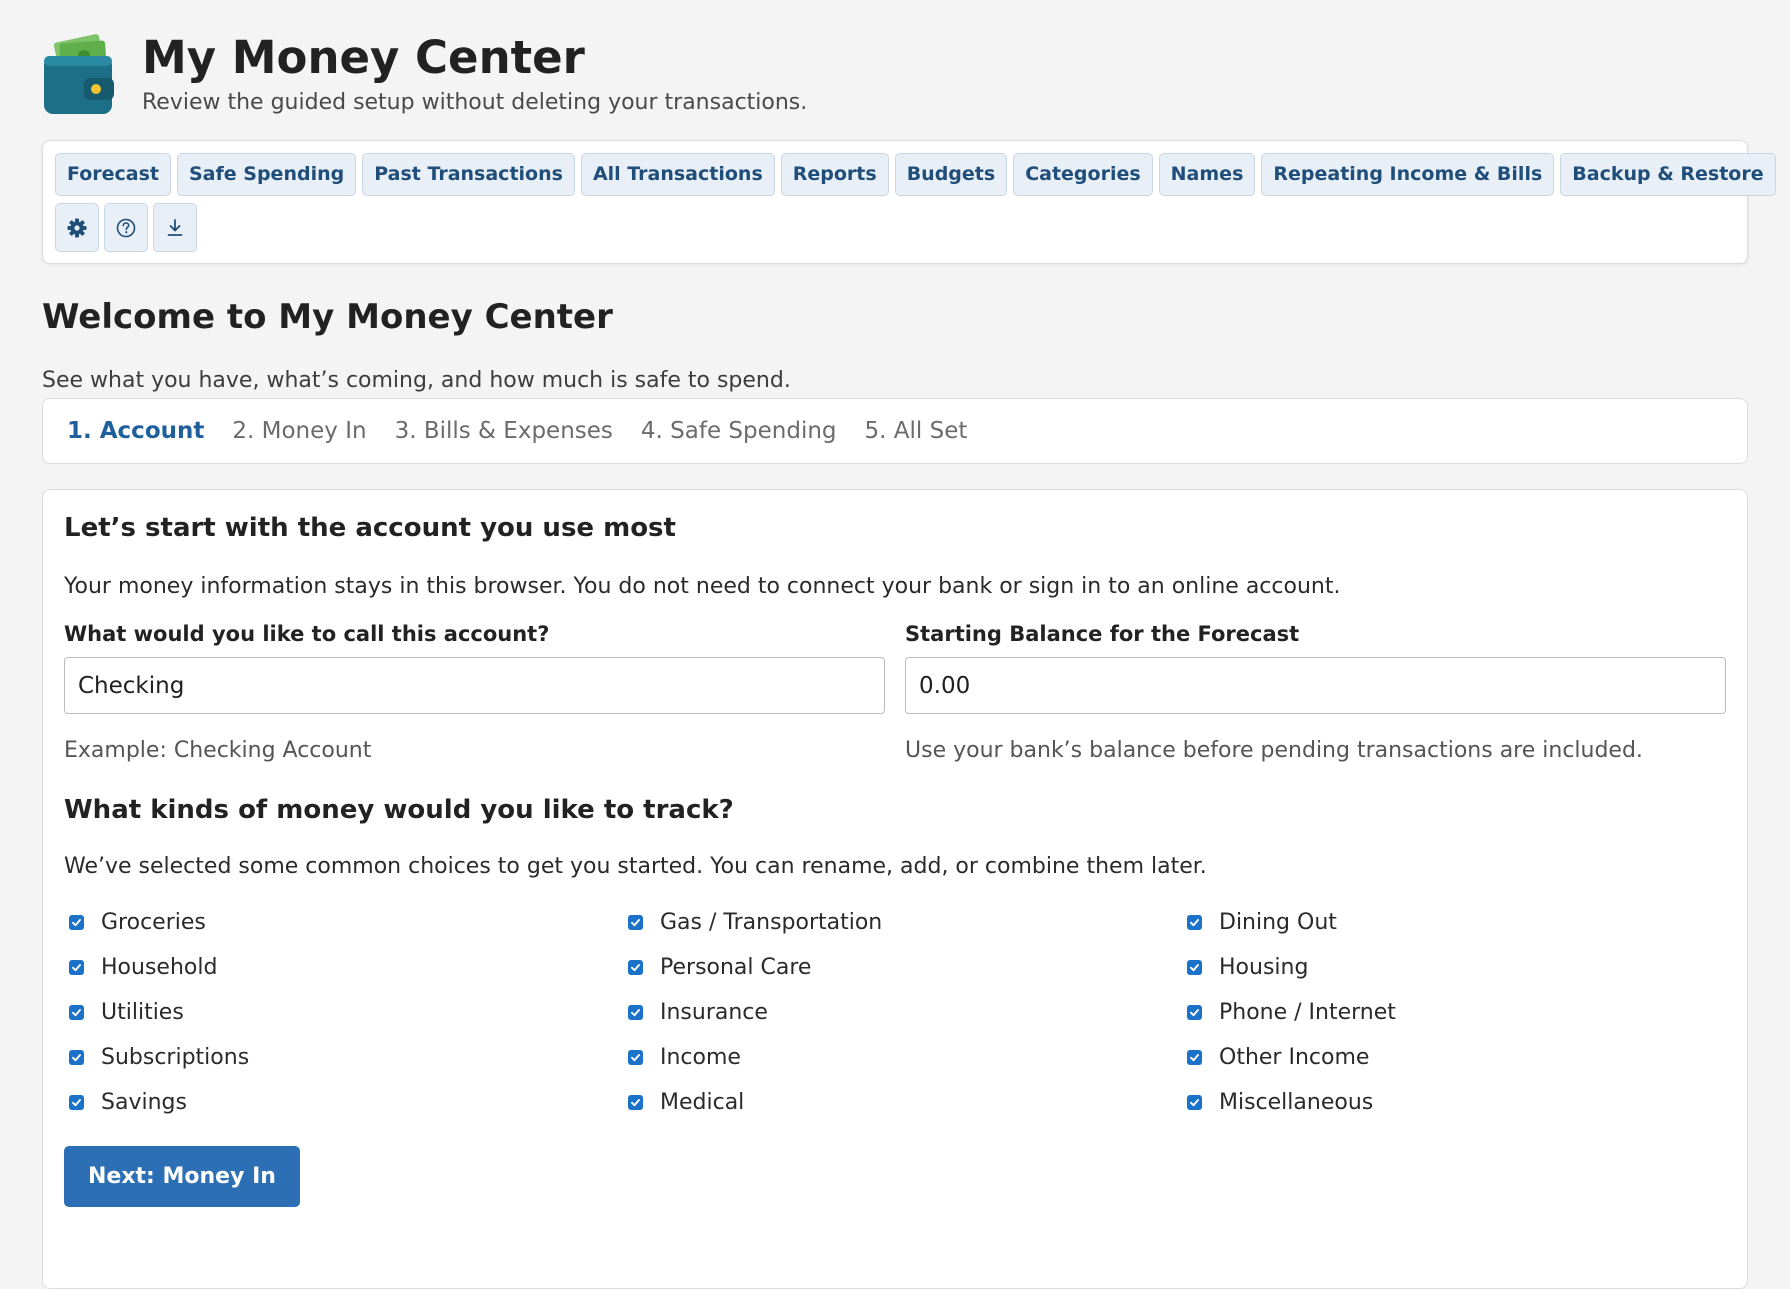 The width and height of the screenshot is (1790, 1289). Describe the element at coordinates (834, 174) in the screenshot. I see `nav-reports: Reports` at that location.